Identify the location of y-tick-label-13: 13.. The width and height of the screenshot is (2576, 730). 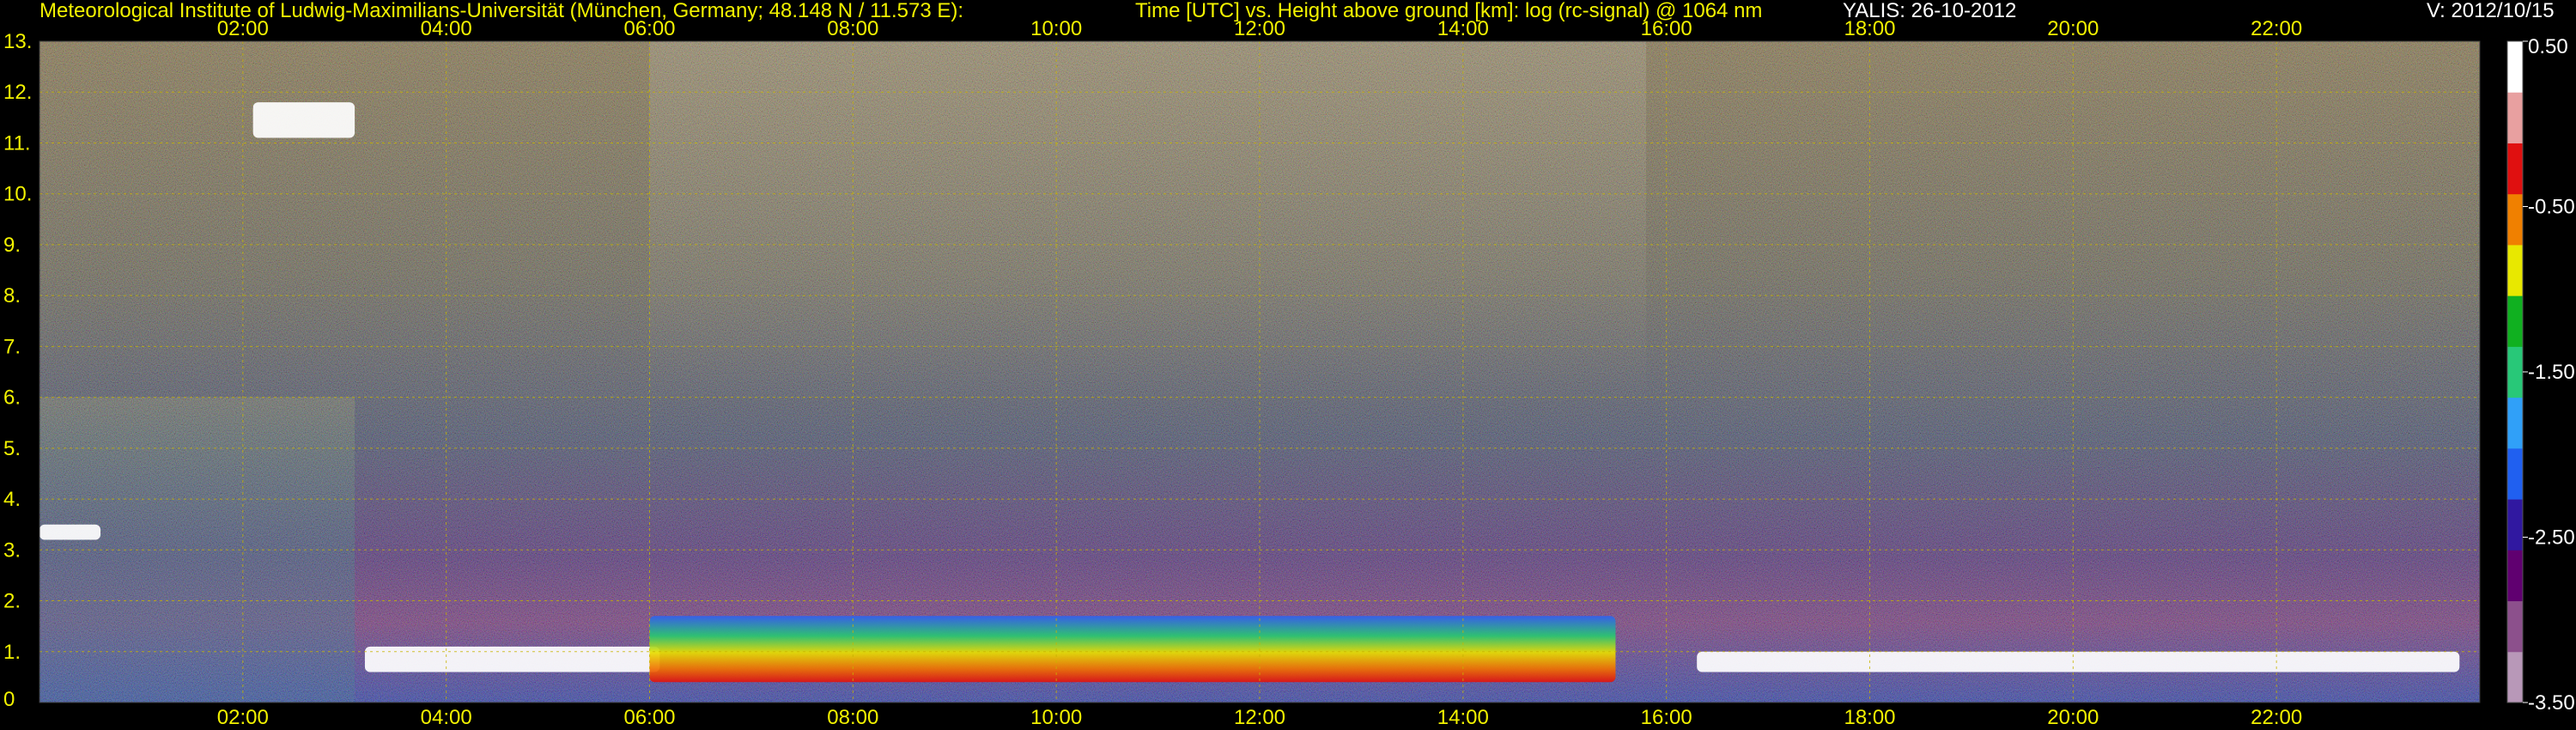
(17, 41).